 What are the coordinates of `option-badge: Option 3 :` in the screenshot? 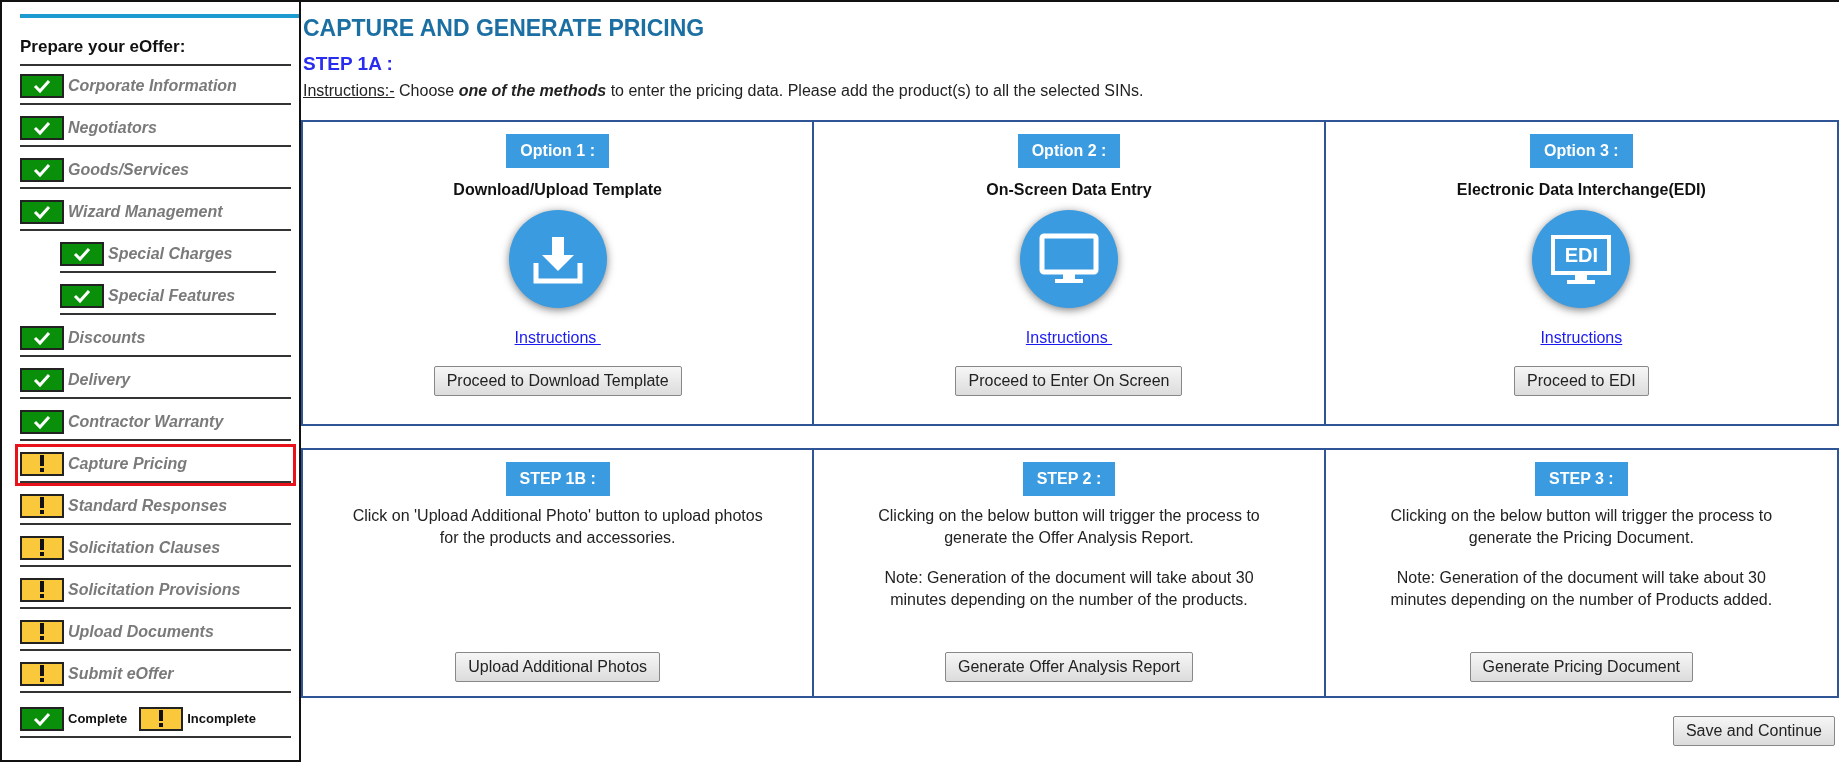 It's located at (1581, 151).